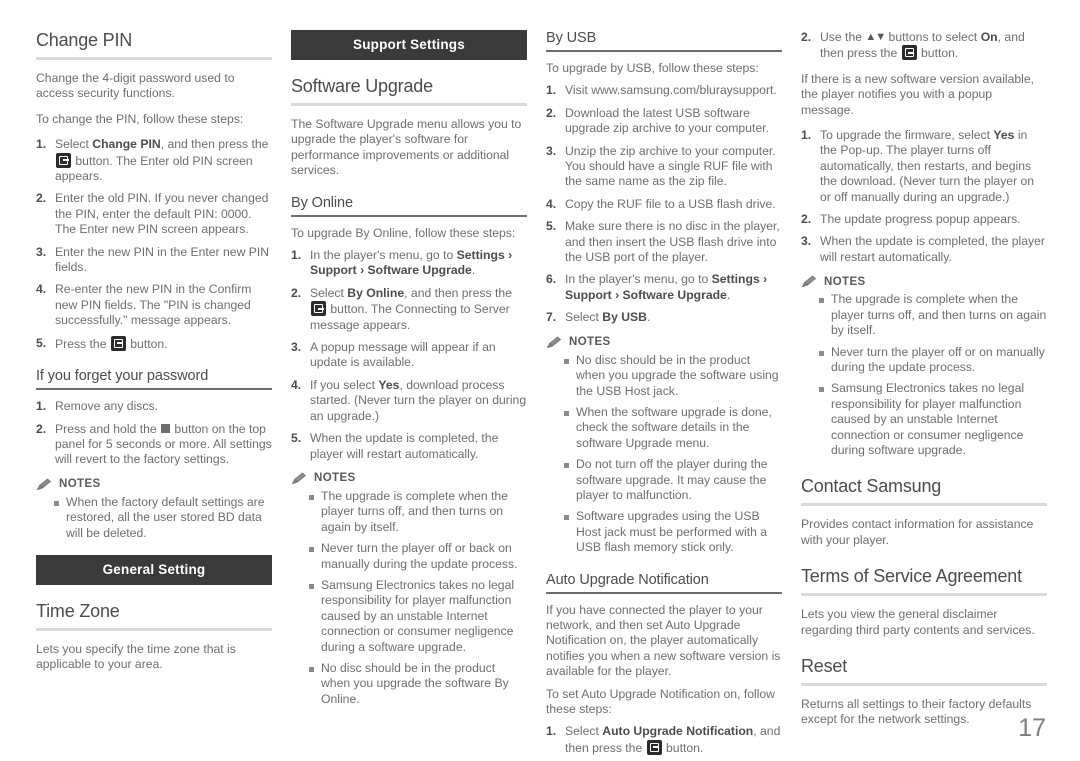  What do you see at coordinates (126, 144) in the screenshot?
I see `step-text-bold: Change PIN` at bounding box center [126, 144].